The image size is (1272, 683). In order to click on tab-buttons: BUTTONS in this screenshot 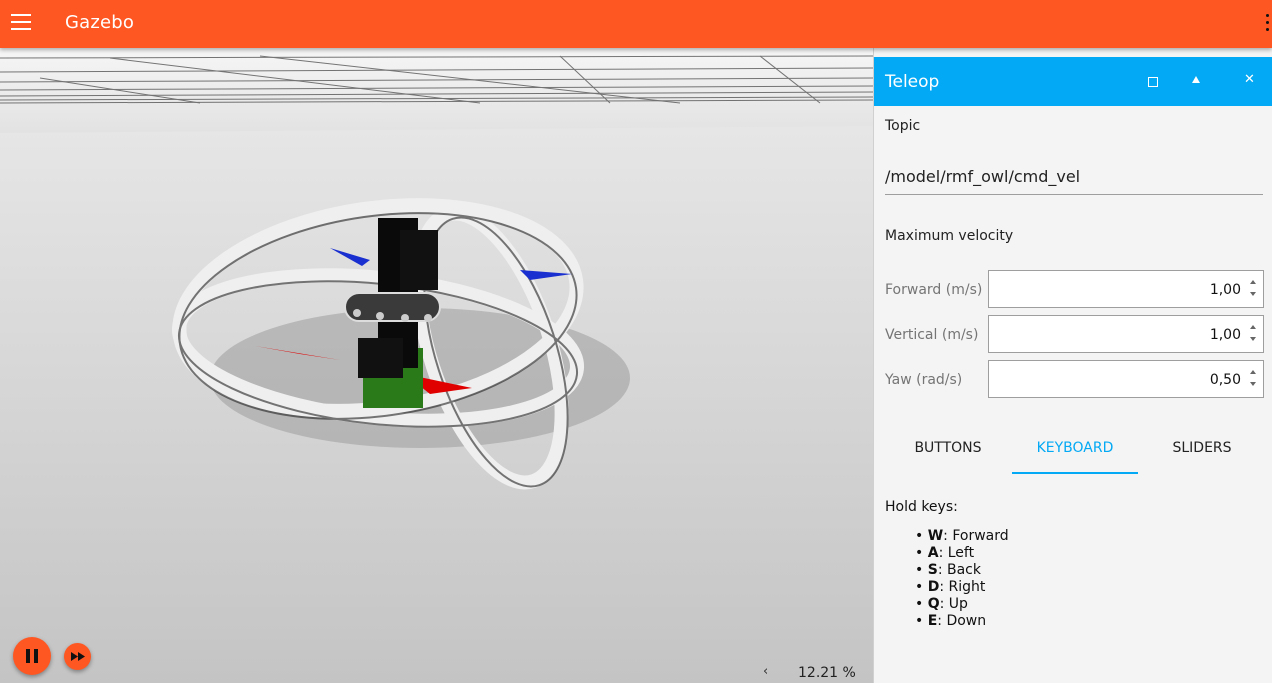, I will do `click(948, 447)`.